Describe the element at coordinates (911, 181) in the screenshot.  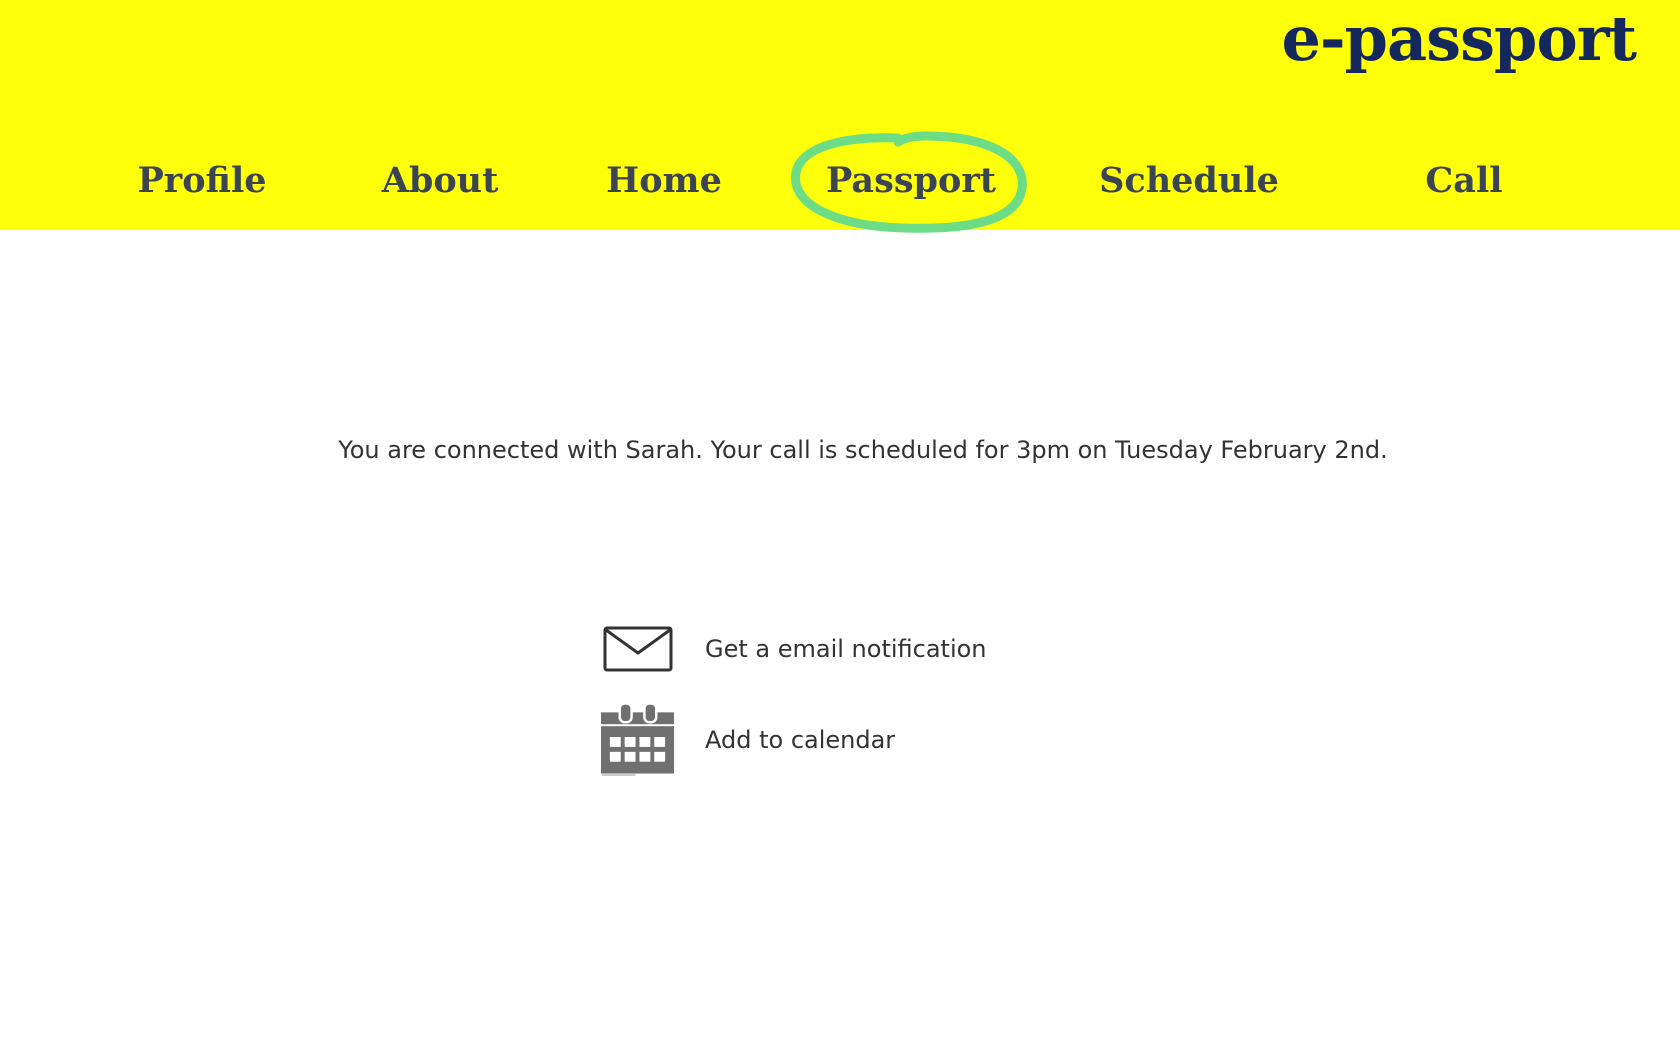
I see `nav-item-passport: Passport` at that location.